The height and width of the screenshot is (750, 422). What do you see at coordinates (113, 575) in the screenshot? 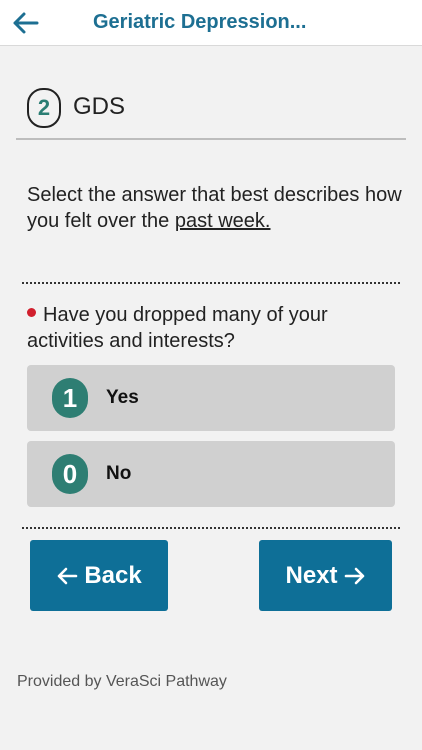
I see `back-button-label: Back` at bounding box center [113, 575].